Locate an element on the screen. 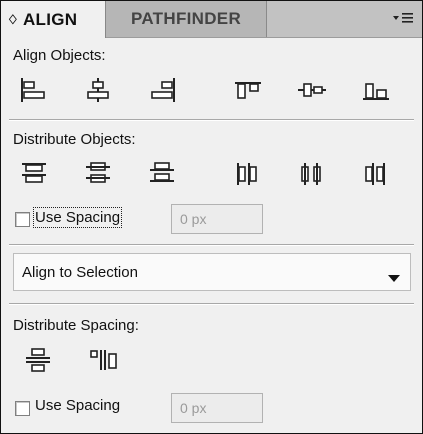  horizontal-align-center-icon is located at coordinates (98, 90).